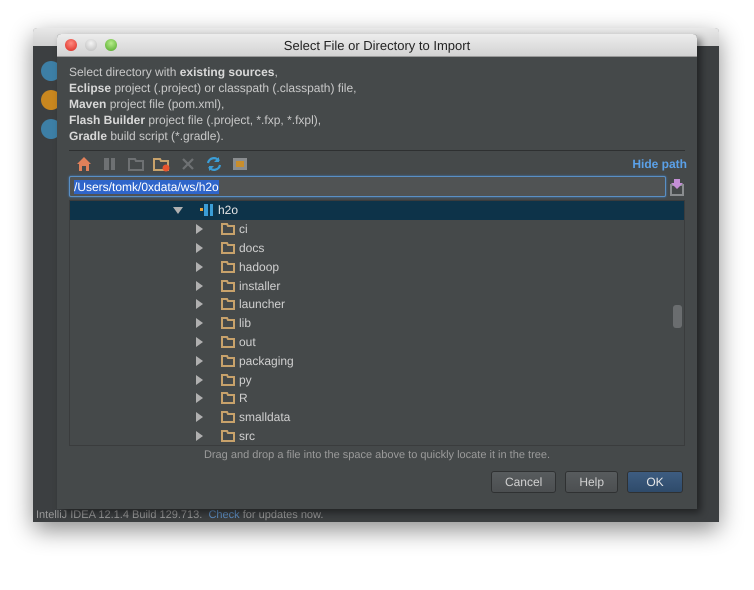 This screenshot has height=590, width=754. What do you see at coordinates (677, 316) in the screenshot?
I see `scrollbar-thumb` at bounding box center [677, 316].